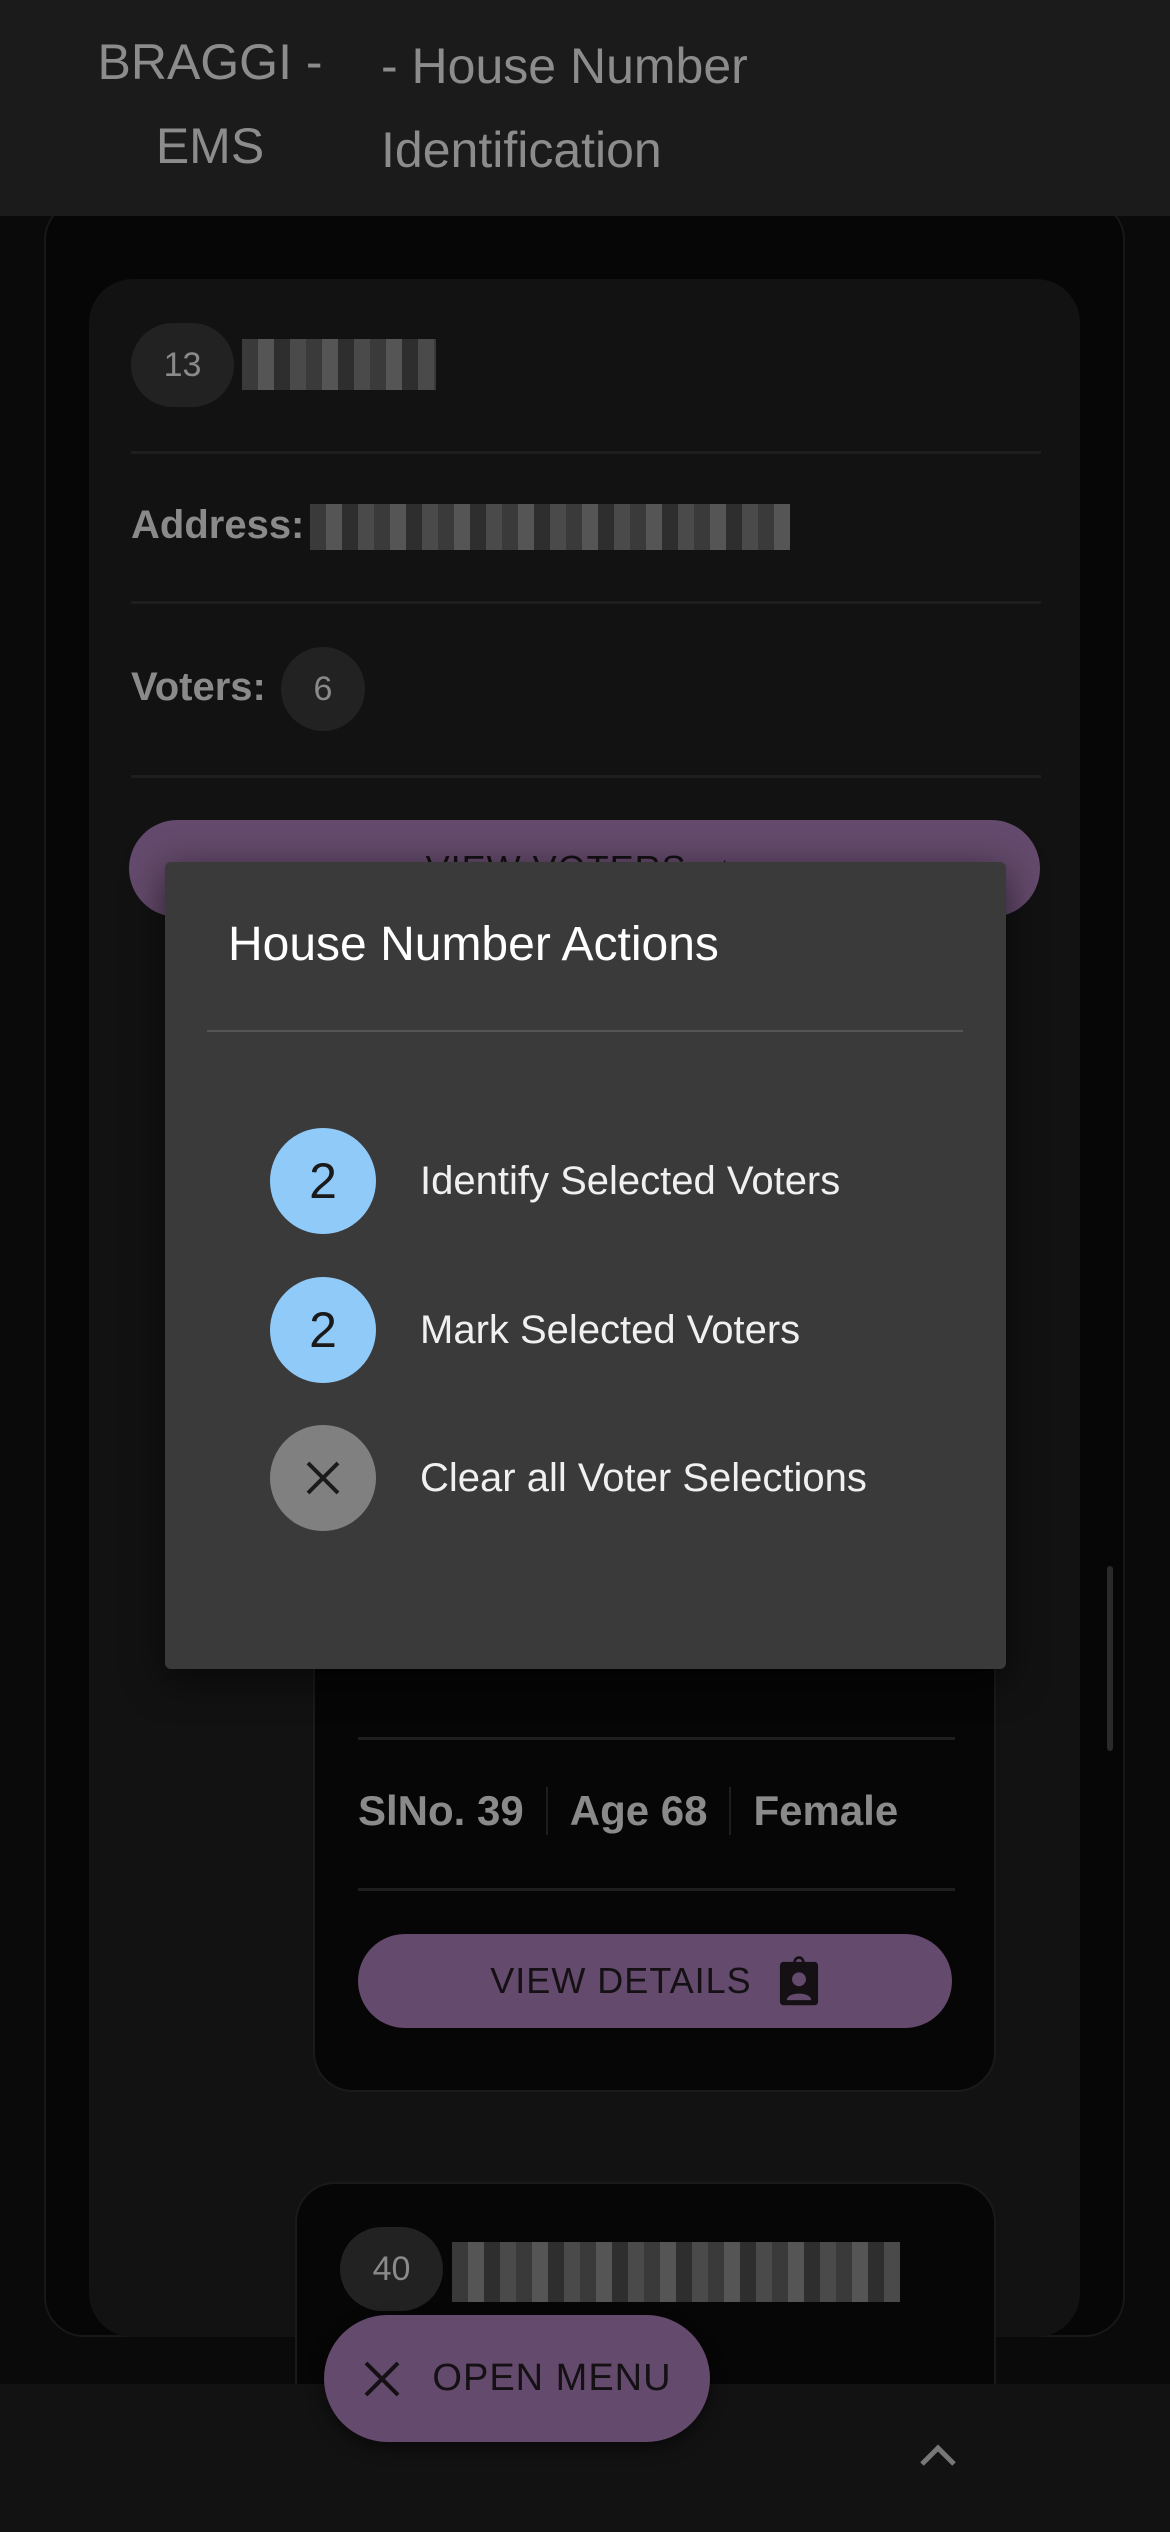  Describe the element at coordinates (210, 62) in the screenshot. I see `app-title-line1: BRAGGI -` at that location.